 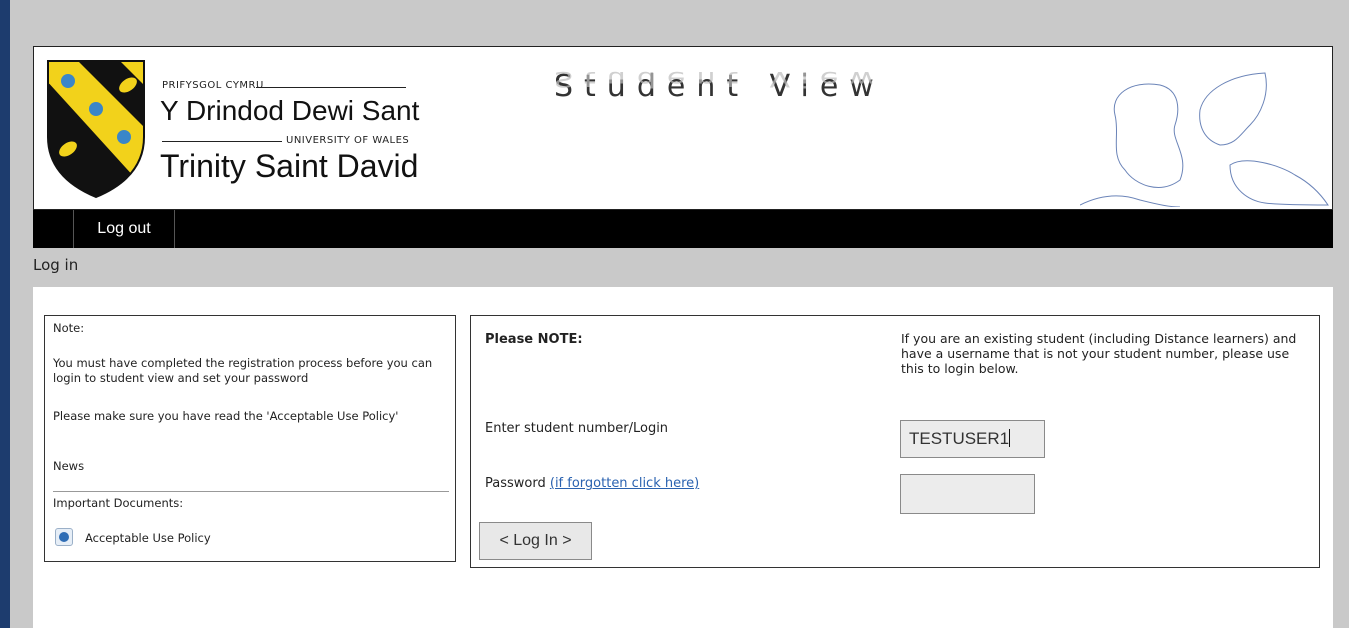 I want to click on login-button: < Log In >, so click(x=535, y=541).